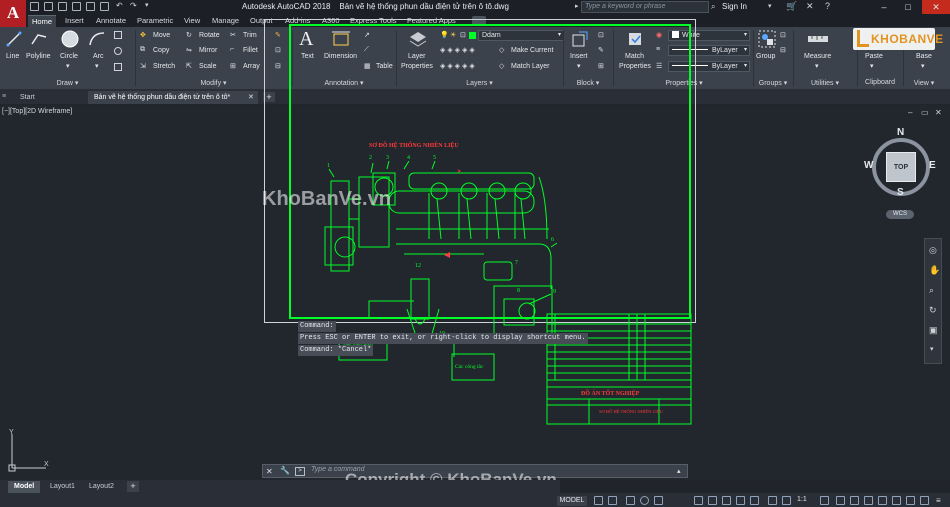 Image resolution: width=950 pixels, height=507 pixels. I want to click on tab-start: Start, so click(27, 97).